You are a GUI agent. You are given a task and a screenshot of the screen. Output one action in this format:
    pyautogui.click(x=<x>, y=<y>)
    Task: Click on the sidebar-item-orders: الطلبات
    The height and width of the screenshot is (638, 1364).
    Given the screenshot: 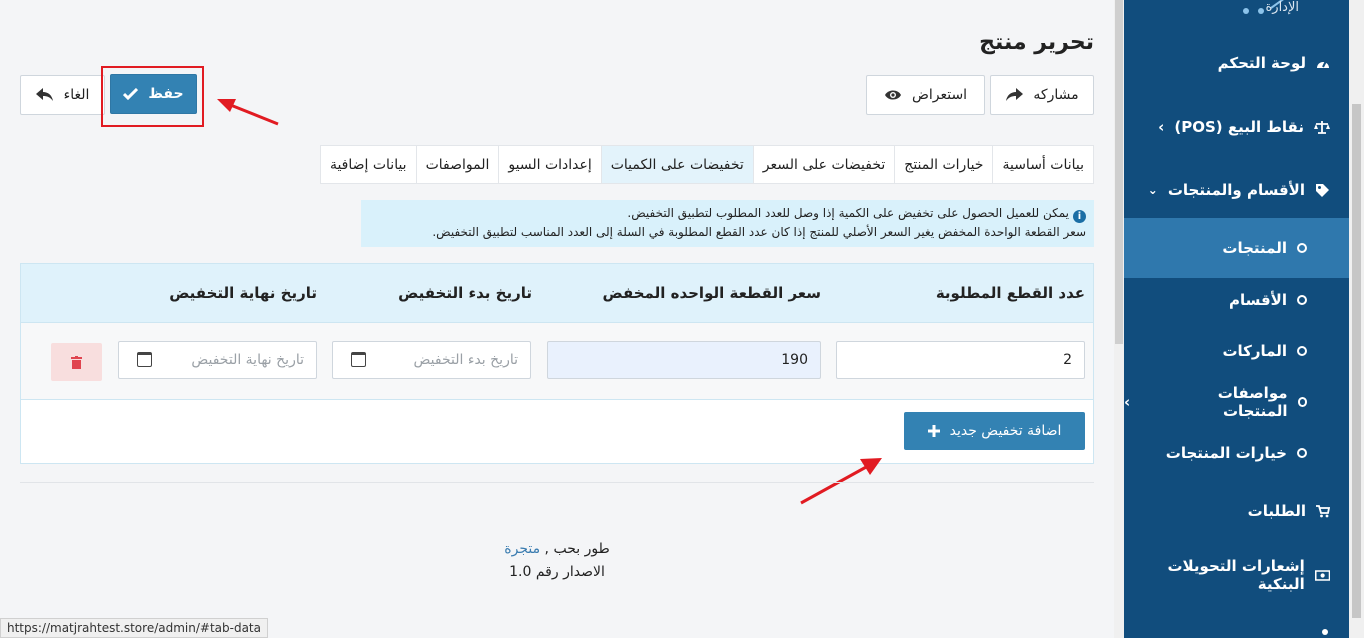 What is the action you would take?
    pyautogui.click(x=1236, y=511)
    